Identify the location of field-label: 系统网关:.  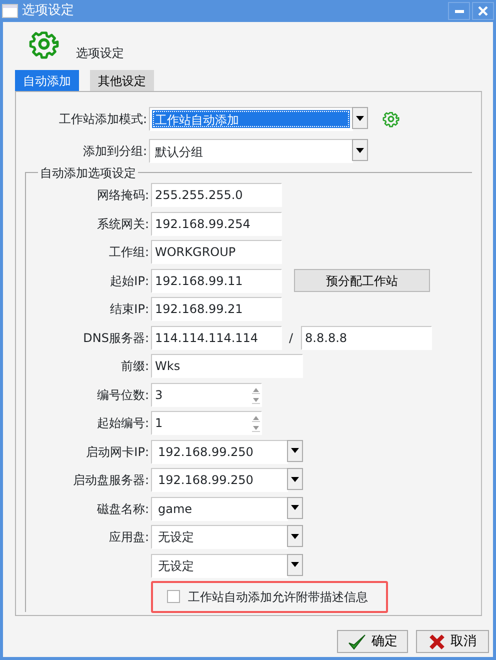
(123, 224).